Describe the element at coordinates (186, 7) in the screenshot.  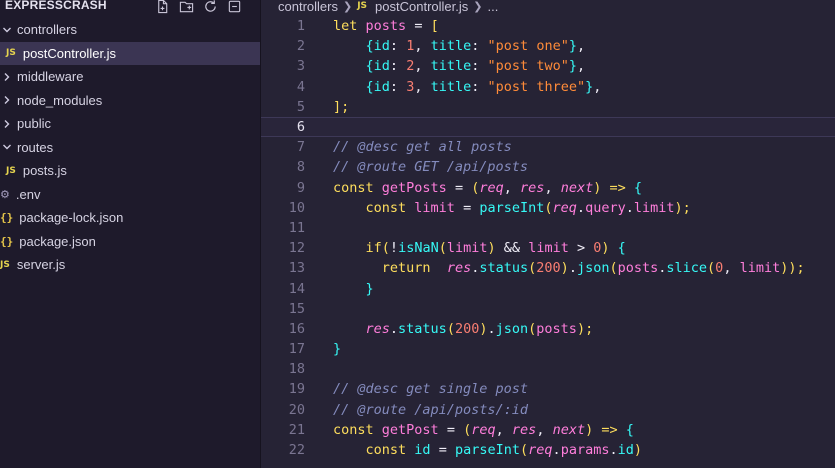
I see `new-folder-icon` at that location.